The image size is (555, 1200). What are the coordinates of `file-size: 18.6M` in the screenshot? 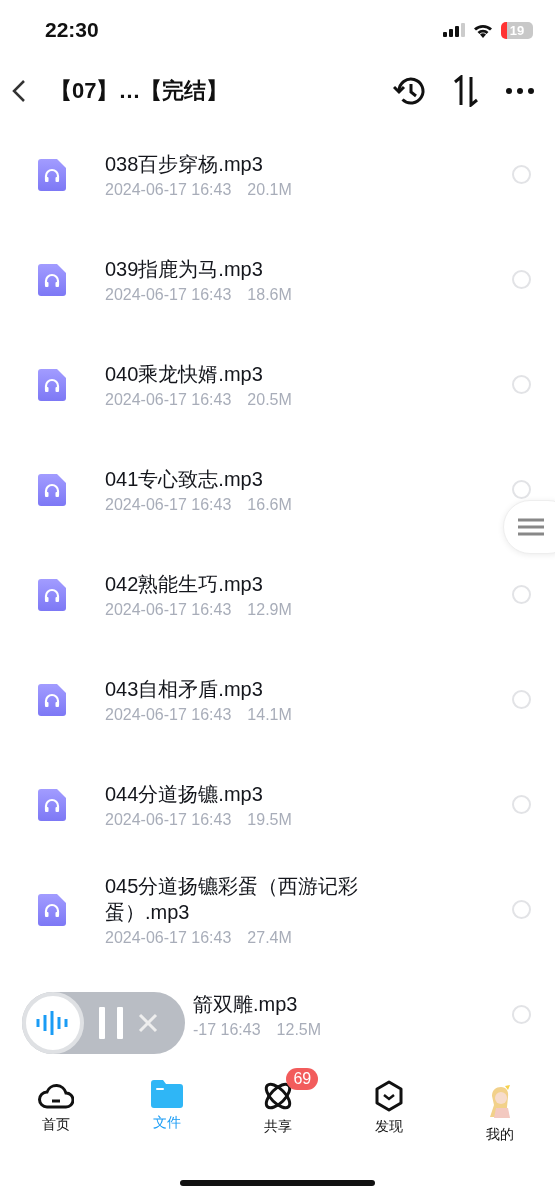 It's located at (269, 294).